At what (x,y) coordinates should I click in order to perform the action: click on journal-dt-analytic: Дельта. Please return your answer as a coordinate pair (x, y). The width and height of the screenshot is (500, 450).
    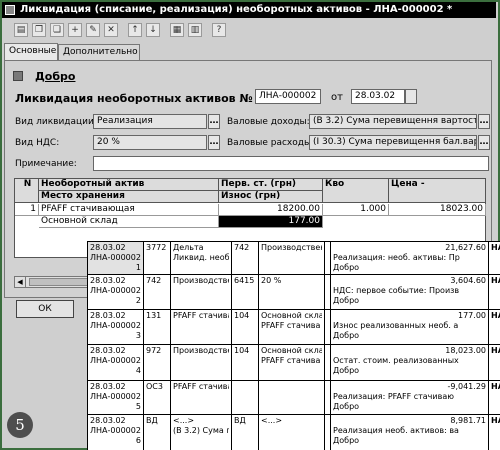
    Looking at the image, I should click on (188, 247).